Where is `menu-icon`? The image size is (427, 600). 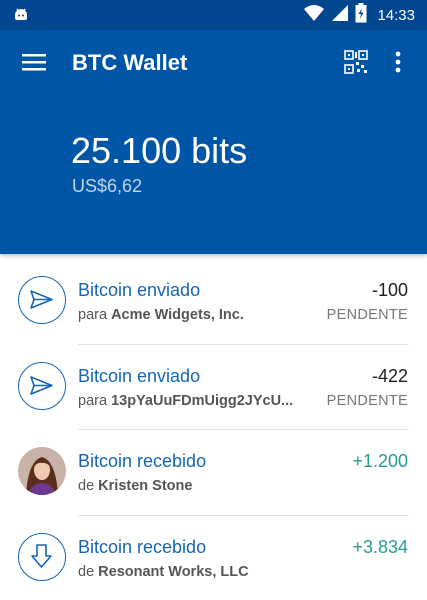 menu-icon is located at coordinates (34, 62).